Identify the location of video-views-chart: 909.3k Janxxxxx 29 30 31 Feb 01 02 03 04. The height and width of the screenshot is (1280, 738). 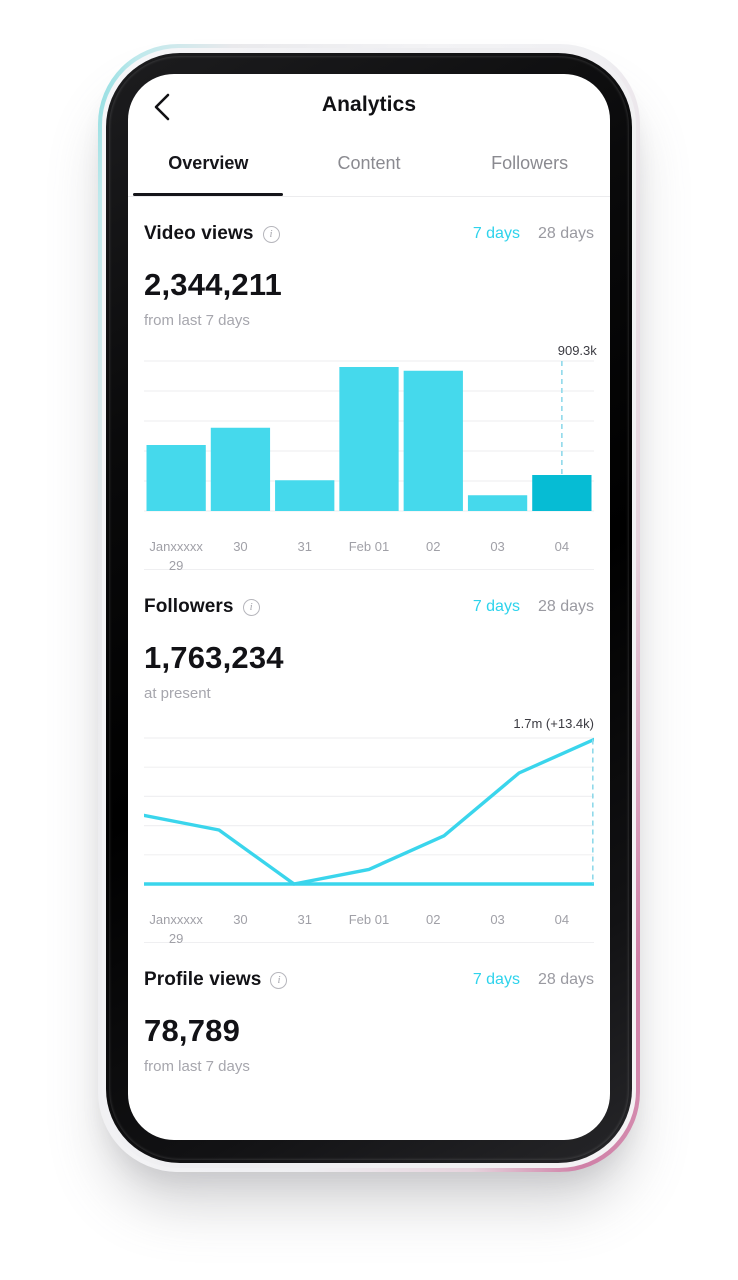
(370, 458).